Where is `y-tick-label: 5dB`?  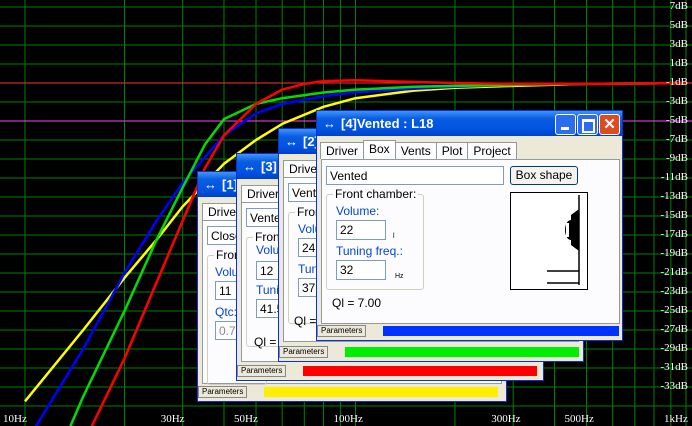
y-tick-label: 5dB is located at coordinates (678, 25).